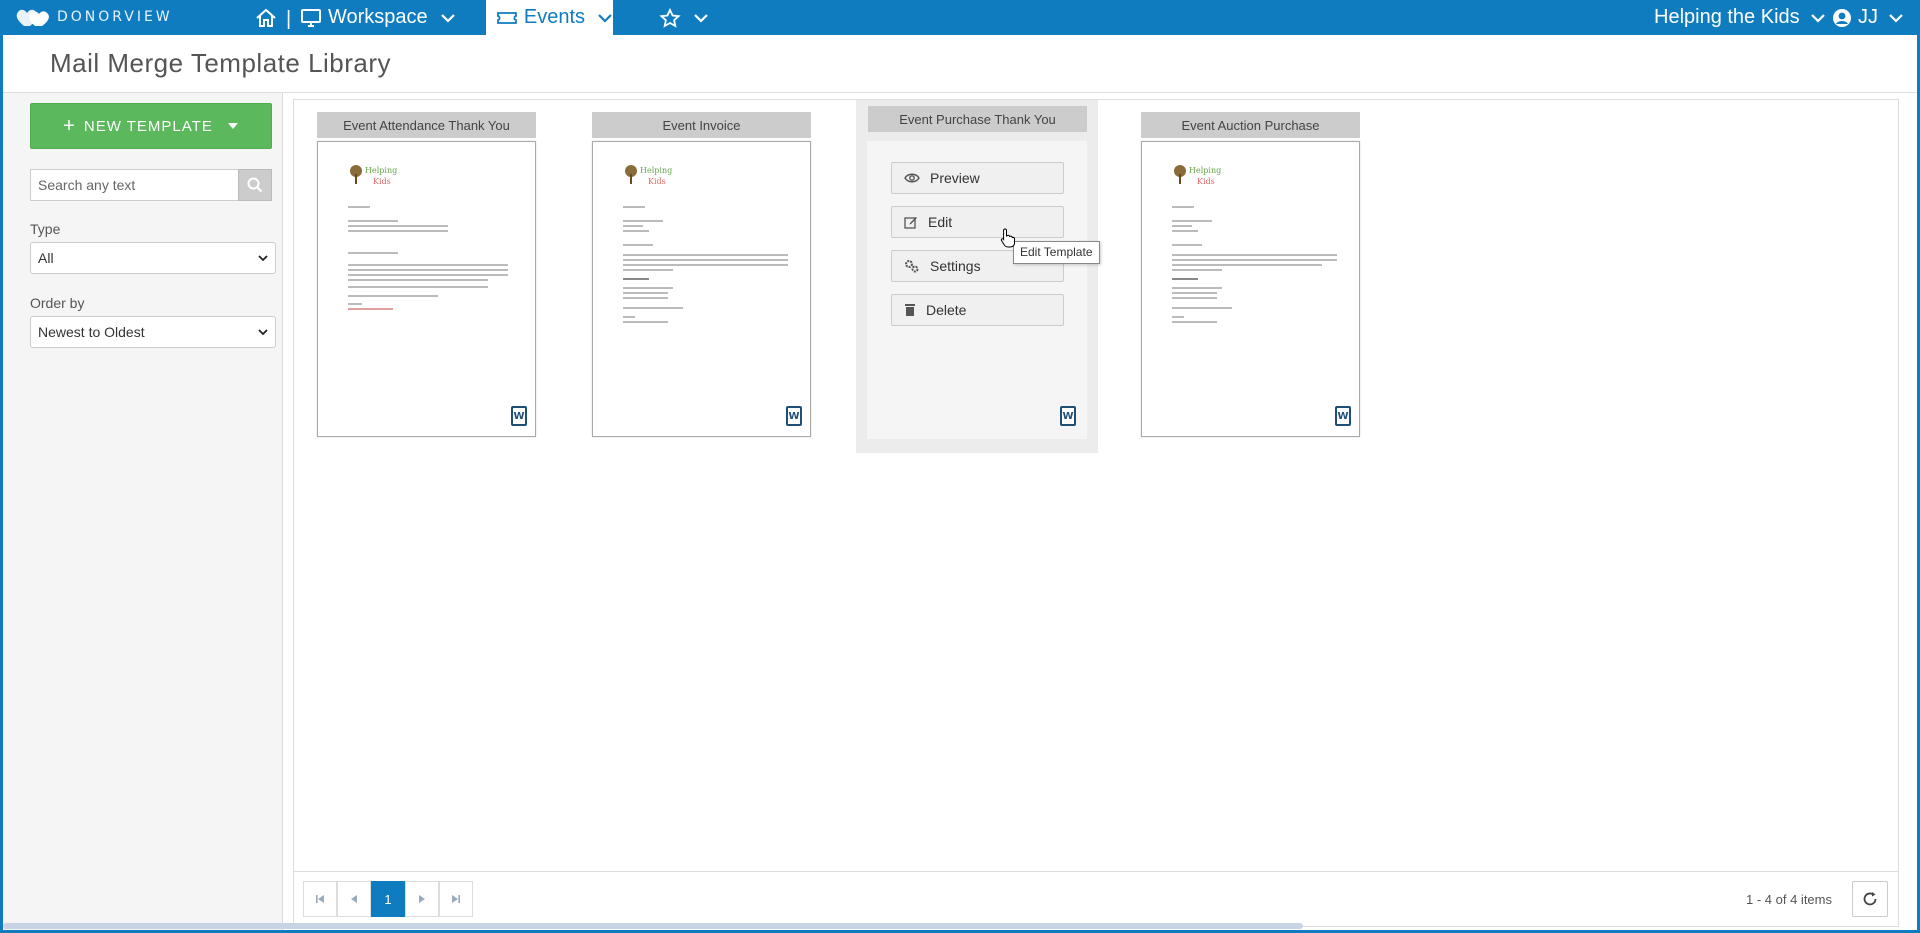  I want to click on template-card: Event Invoice Helping Kids W, so click(690, 282).